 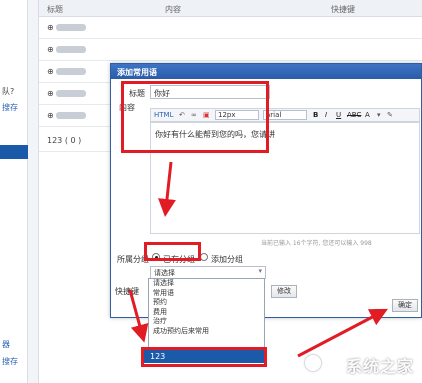 I want to click on arrow-to-option, so click(x=138, y=316).